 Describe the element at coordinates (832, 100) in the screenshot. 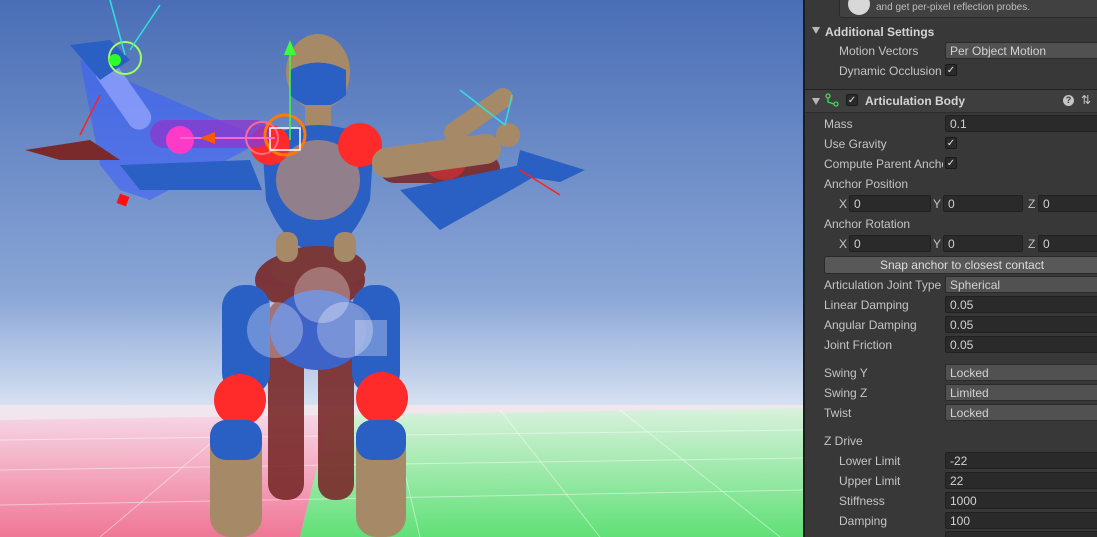

I see `articulation-body-icon` at that location.